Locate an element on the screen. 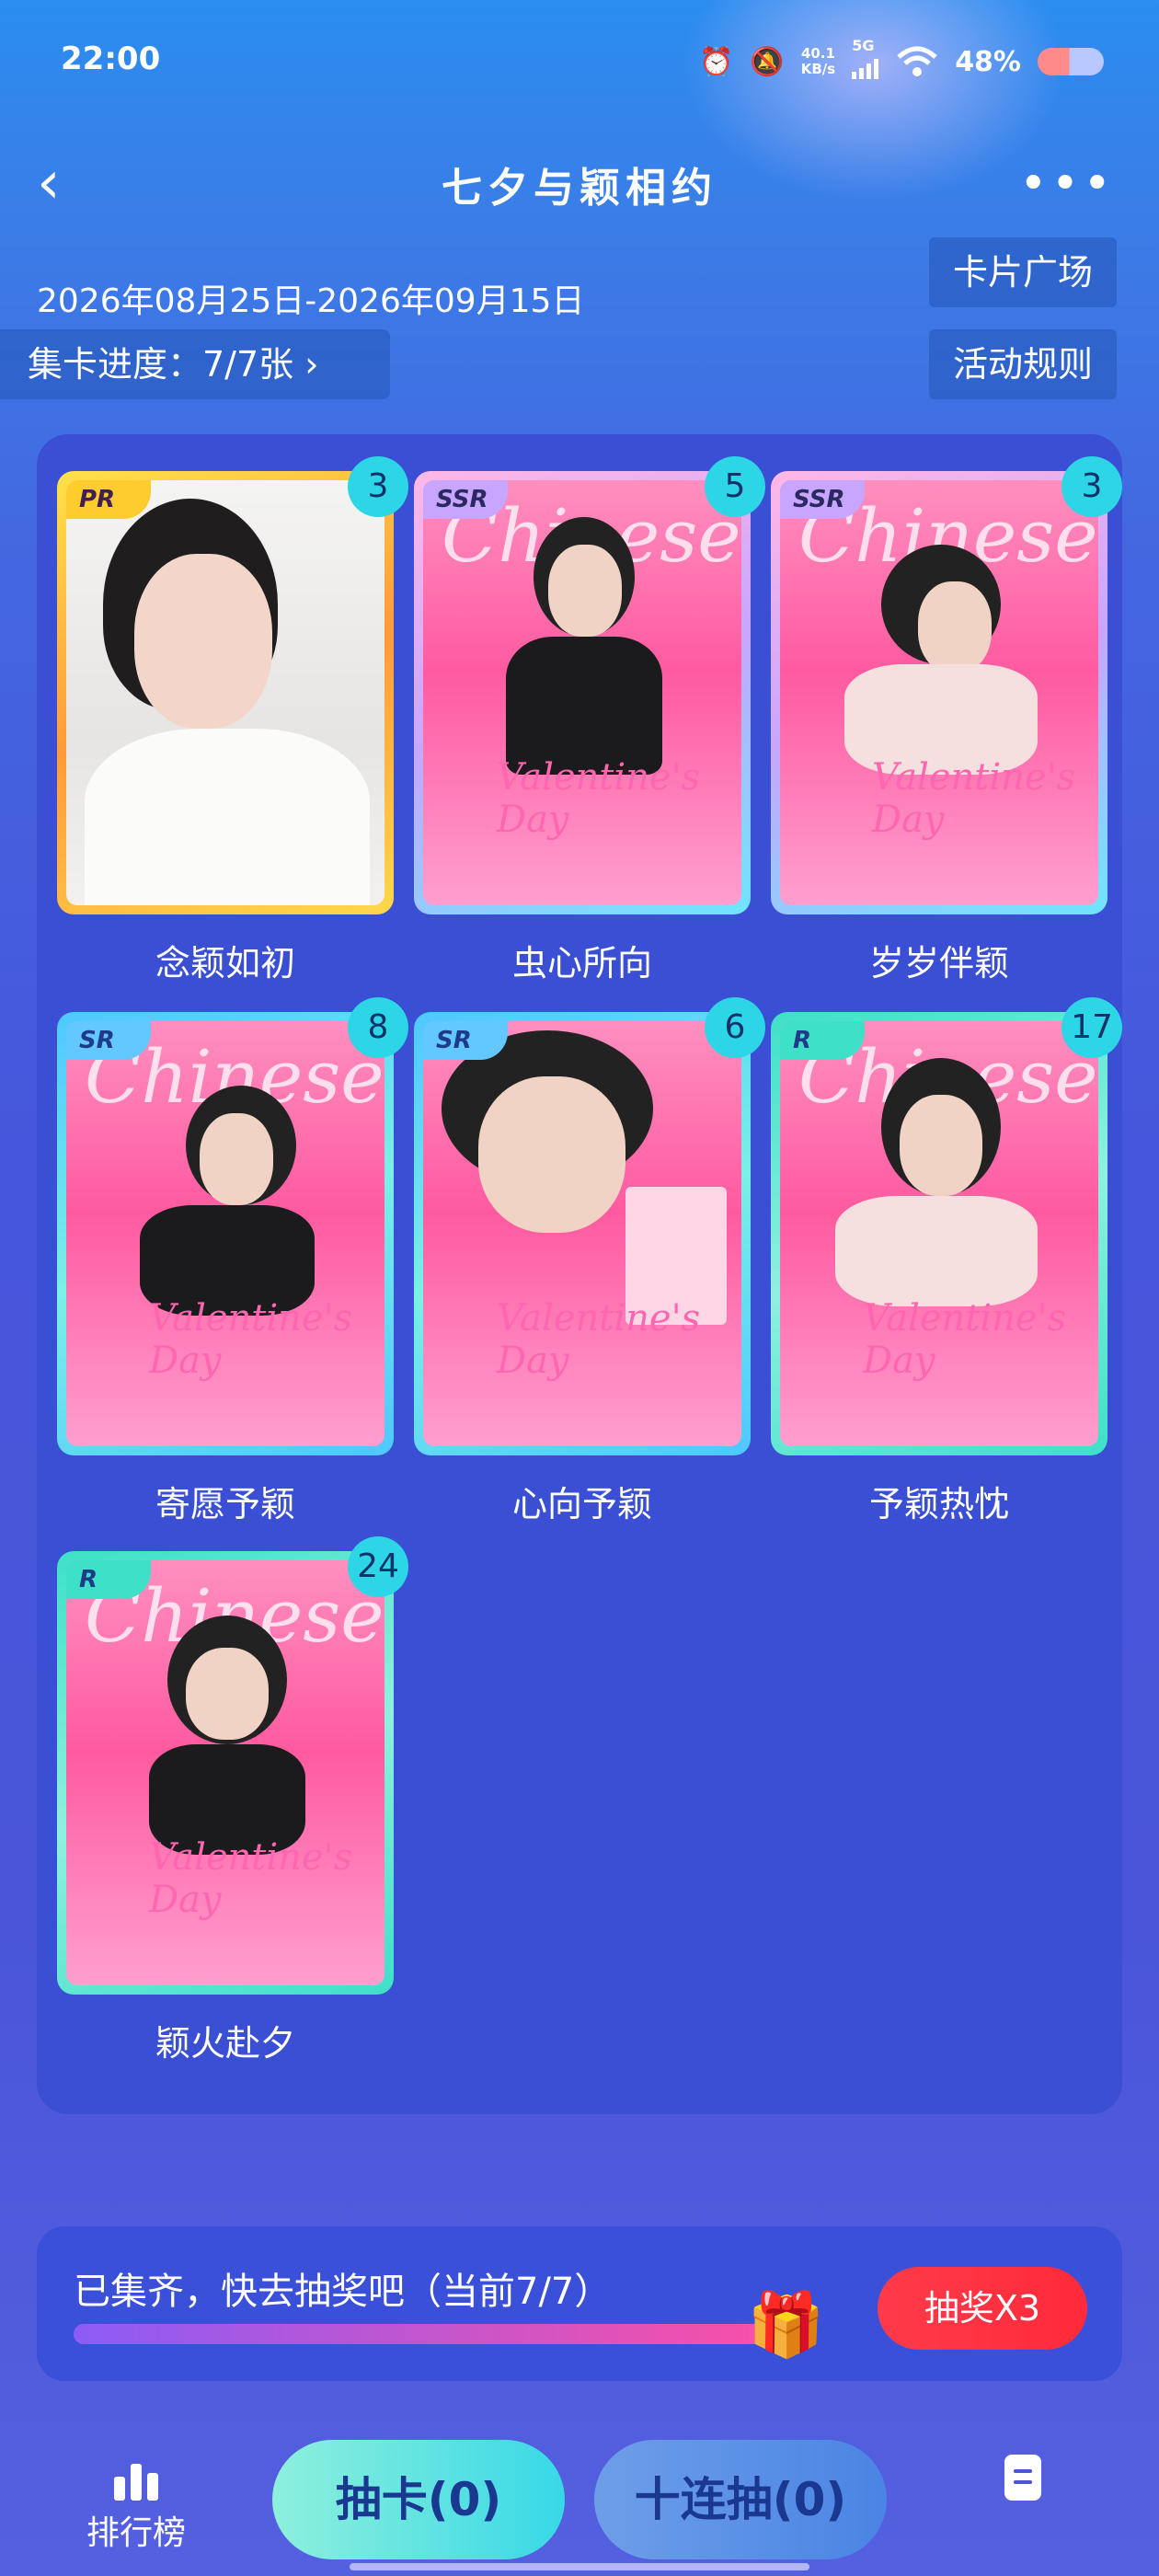  card-frame: Valentine's Day is located at coordinates (582, 1233).